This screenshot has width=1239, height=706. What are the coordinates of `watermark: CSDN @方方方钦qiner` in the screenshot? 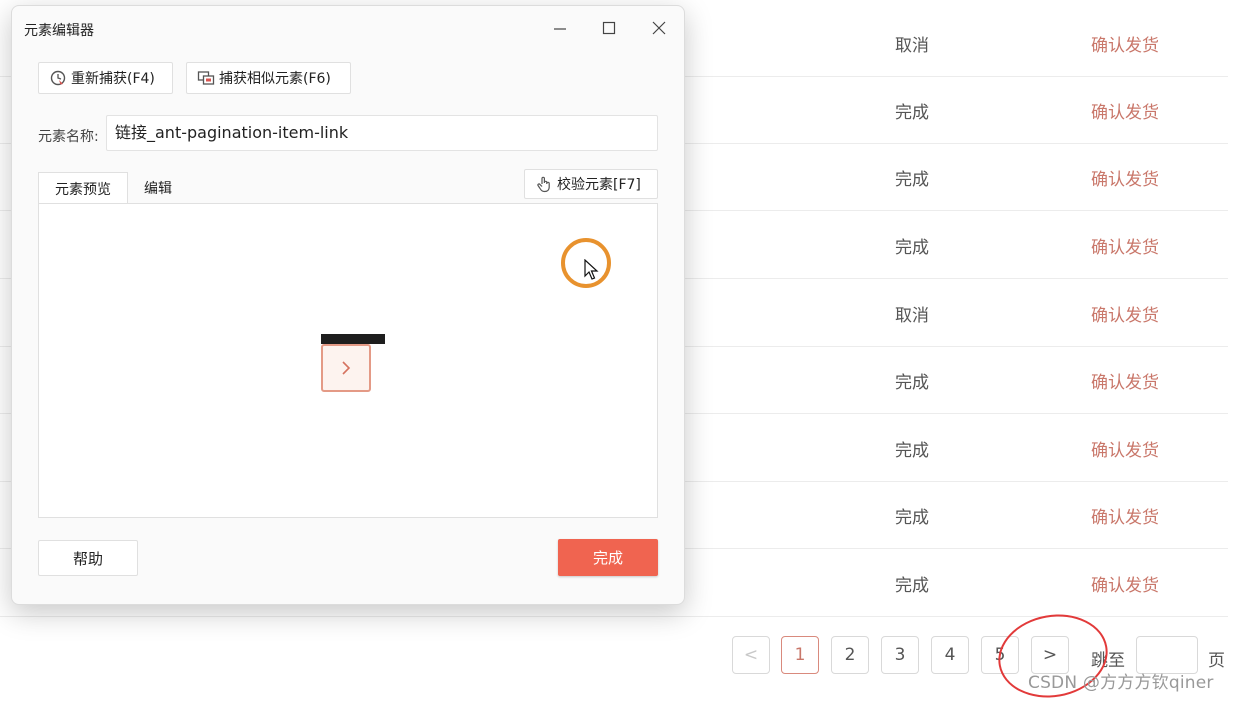 It's located at (1121, 683).